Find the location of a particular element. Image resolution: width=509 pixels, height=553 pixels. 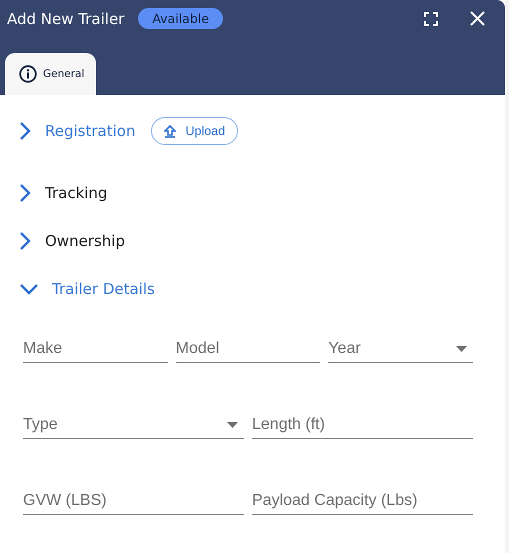

dialog-title: Add New Trailer is located at coordinates (65, 19).